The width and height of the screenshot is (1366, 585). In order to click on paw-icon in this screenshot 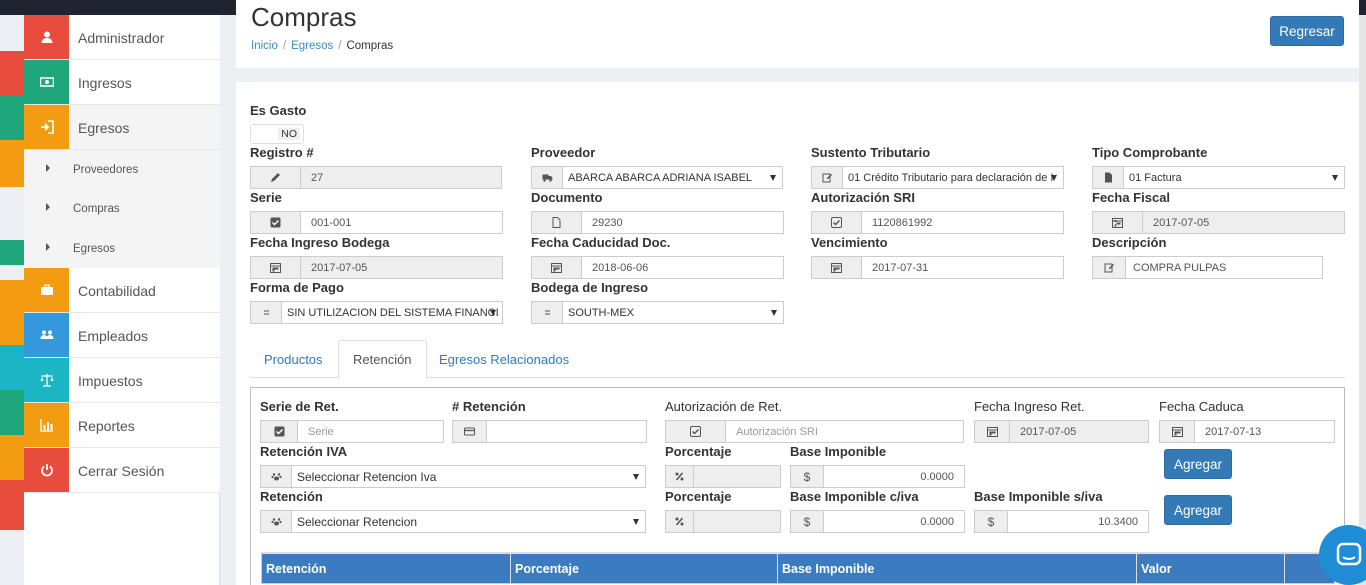, I will do `click(276, 476)`.